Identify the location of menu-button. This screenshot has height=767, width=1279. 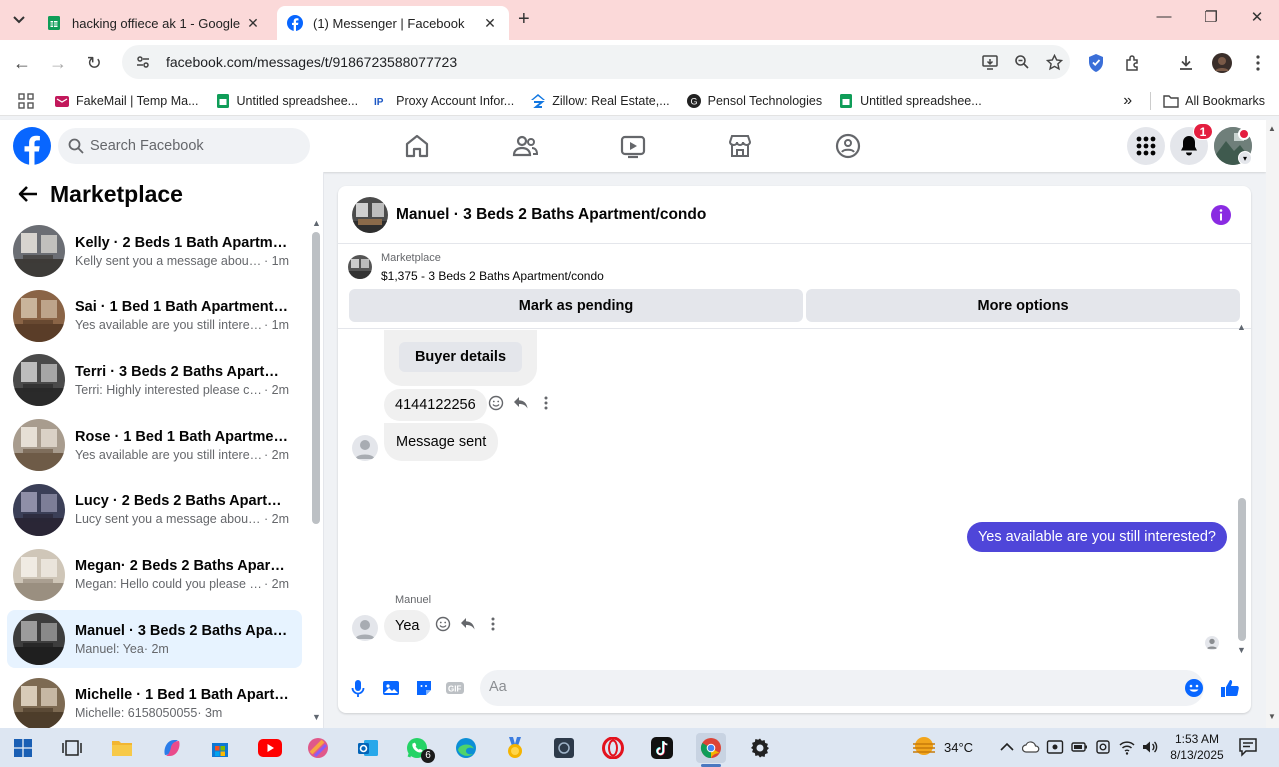
(1146, 146).